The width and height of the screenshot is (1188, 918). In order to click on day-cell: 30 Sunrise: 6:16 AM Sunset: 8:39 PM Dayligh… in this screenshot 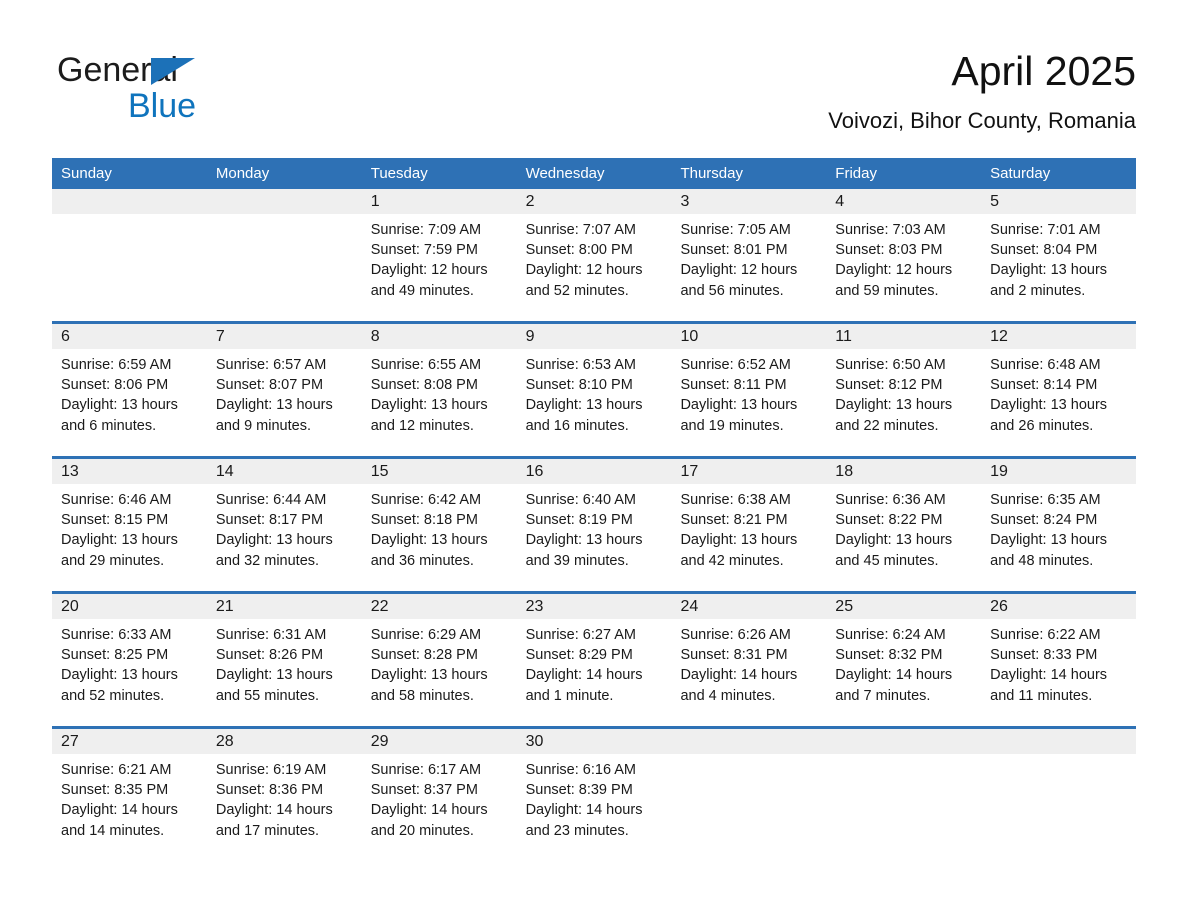, I will do `click(594, 795)`.